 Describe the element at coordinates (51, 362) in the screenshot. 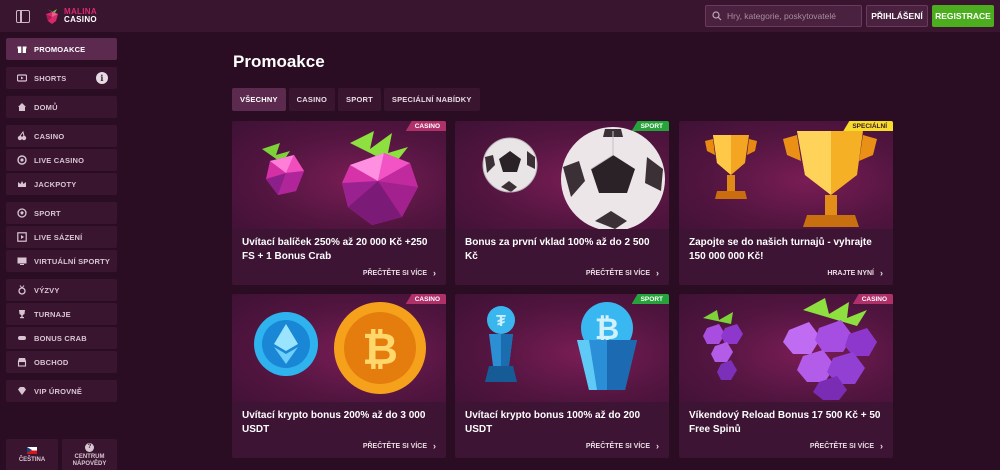

I see `sidebar-item-label: OBCHOD` at that location.